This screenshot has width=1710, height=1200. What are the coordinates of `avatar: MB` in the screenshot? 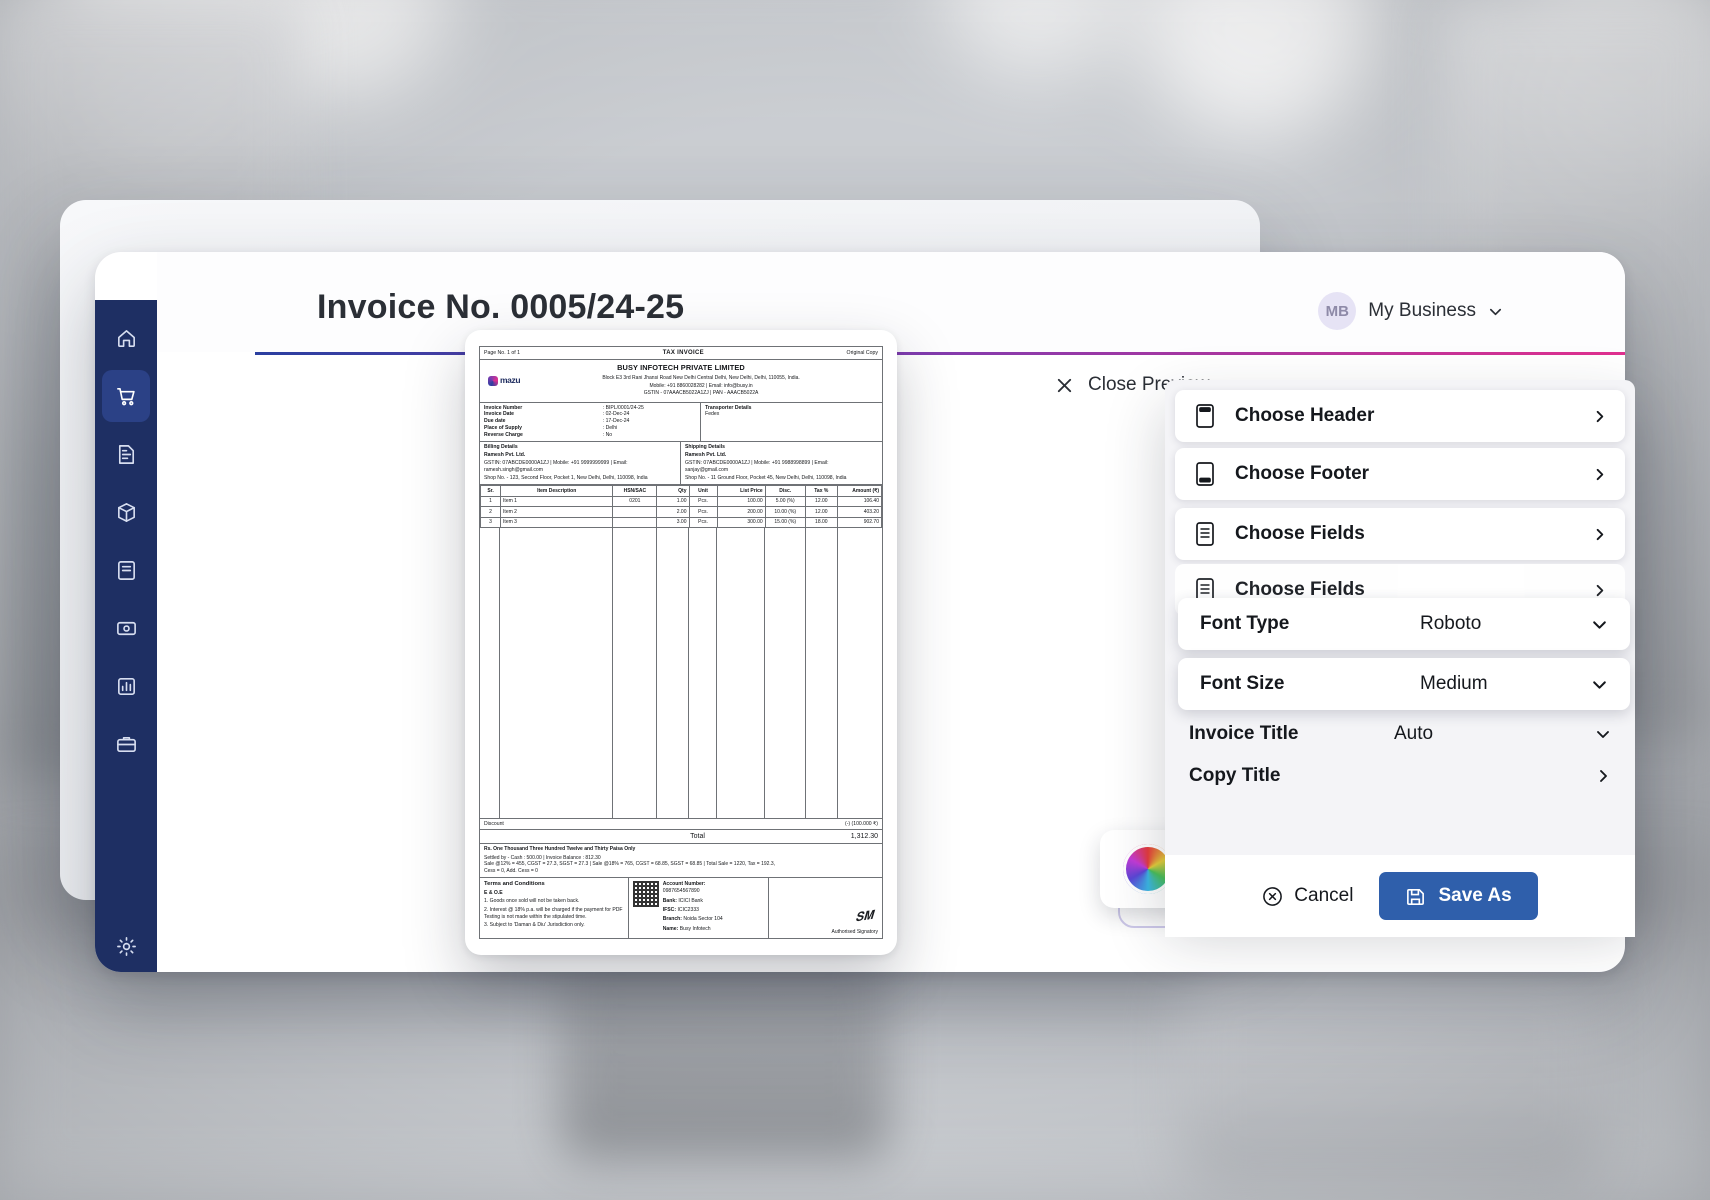 It's located at (1337, 311).